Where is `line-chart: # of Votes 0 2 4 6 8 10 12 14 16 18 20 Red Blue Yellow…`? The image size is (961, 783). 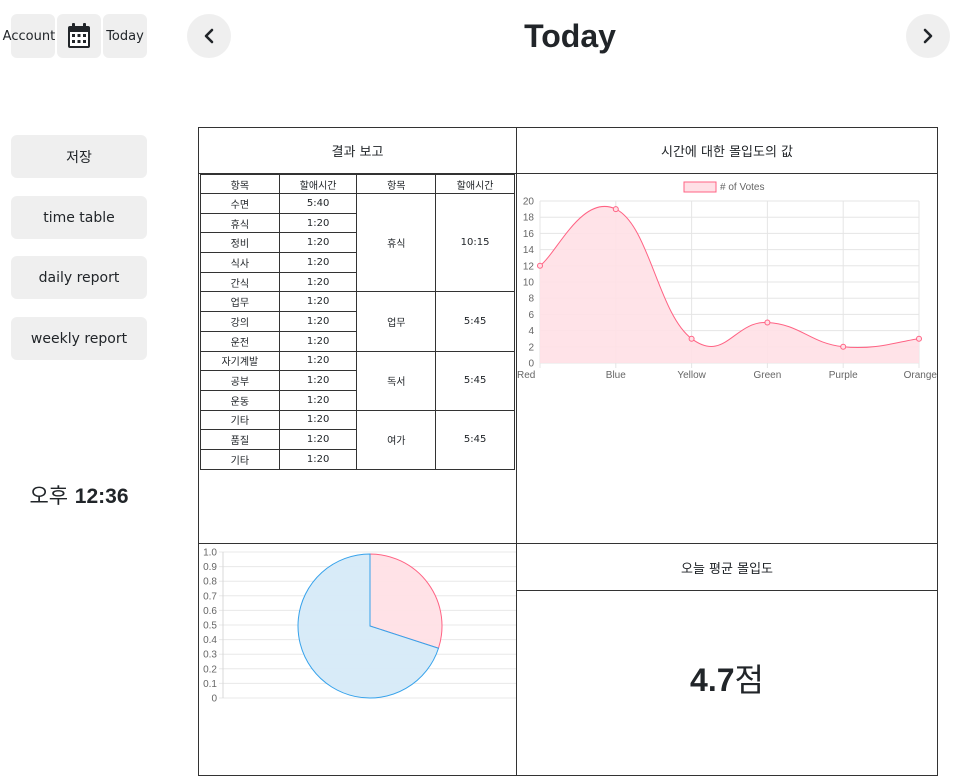
line-chart: # of Votes 0 2 4 6 8 10 12 14 16 18 20 Red Blue Yellow… is located at coordinates (727, 281).